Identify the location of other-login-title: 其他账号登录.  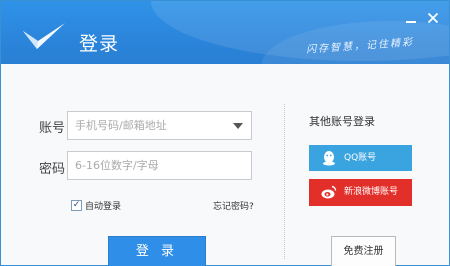
(342, 121).